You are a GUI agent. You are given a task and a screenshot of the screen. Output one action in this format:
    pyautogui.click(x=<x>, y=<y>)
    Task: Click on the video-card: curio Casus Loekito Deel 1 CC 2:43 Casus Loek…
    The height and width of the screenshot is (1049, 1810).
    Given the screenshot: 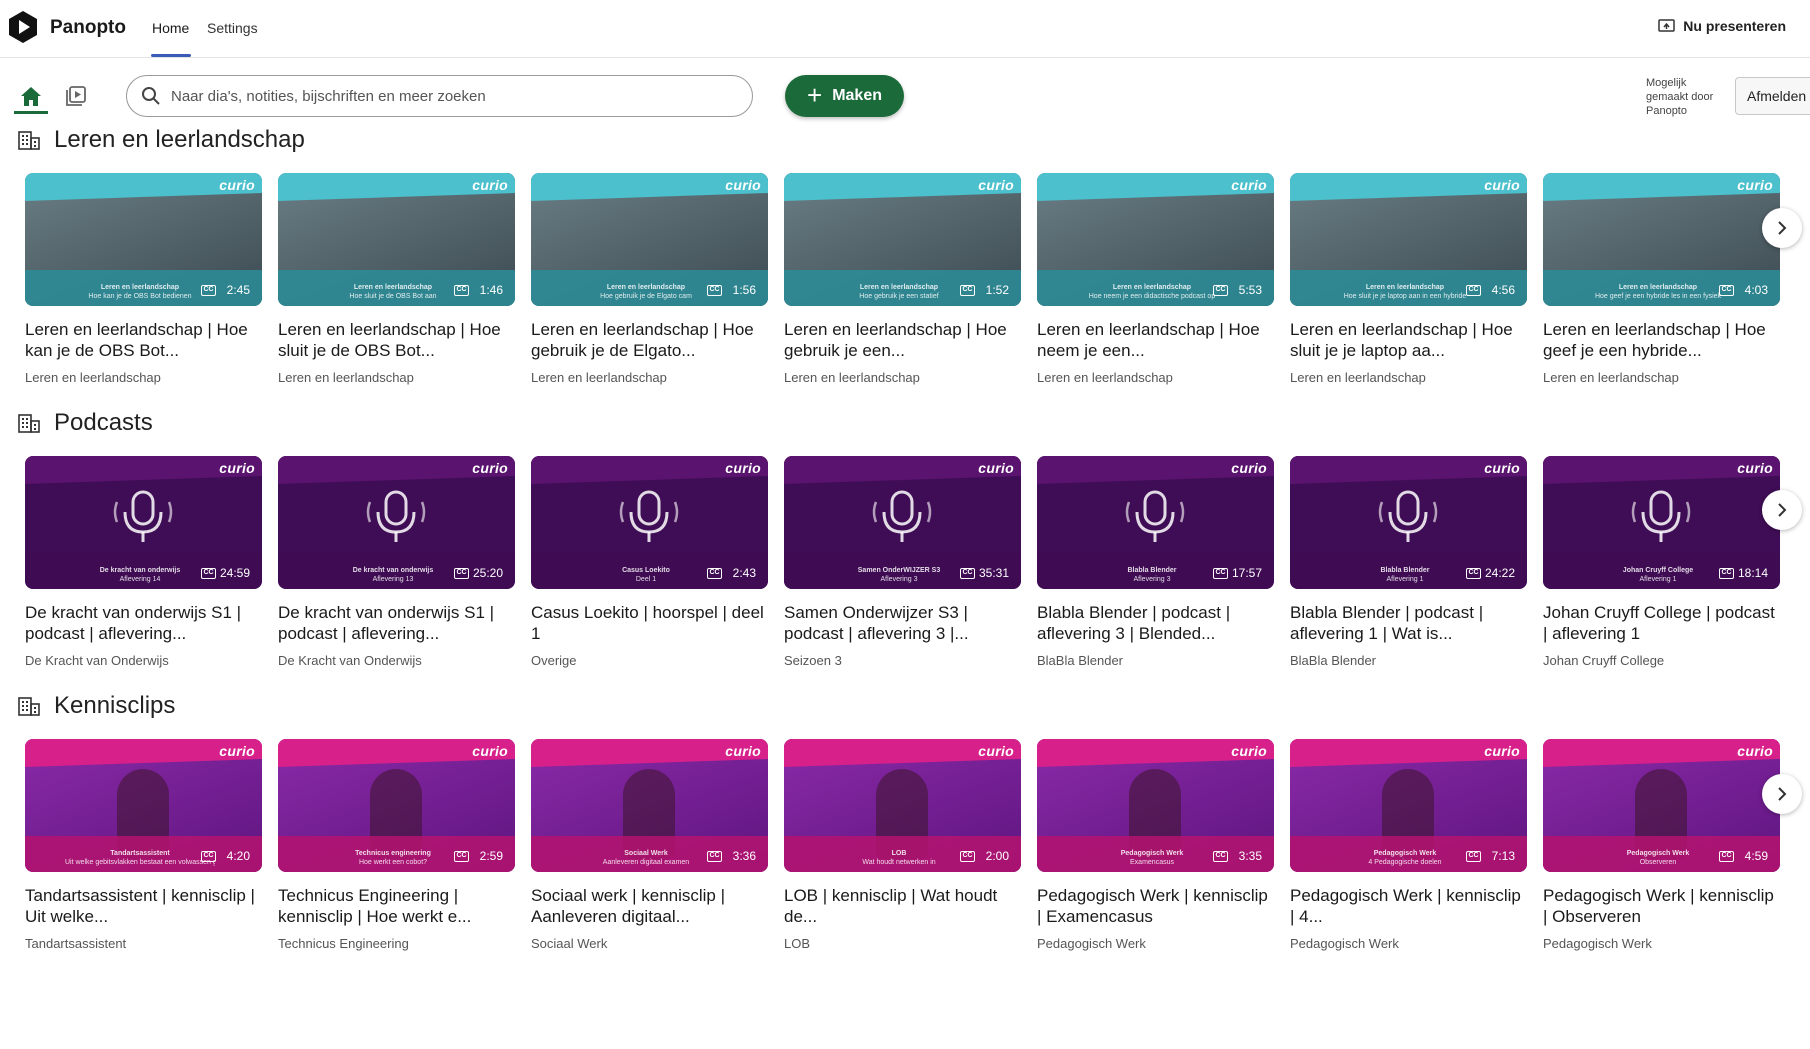 What is the action you would take?
    pyautogui.click(x=649, y=562)
    